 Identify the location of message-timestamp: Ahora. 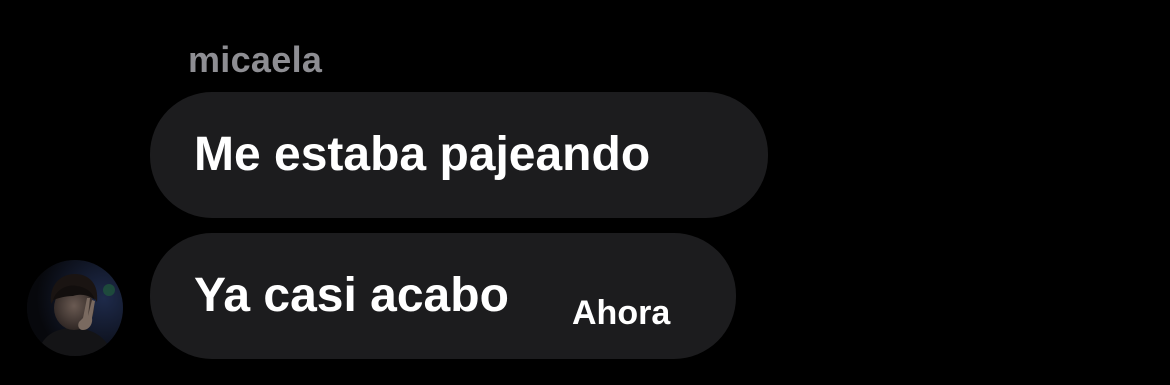
(621, 313).